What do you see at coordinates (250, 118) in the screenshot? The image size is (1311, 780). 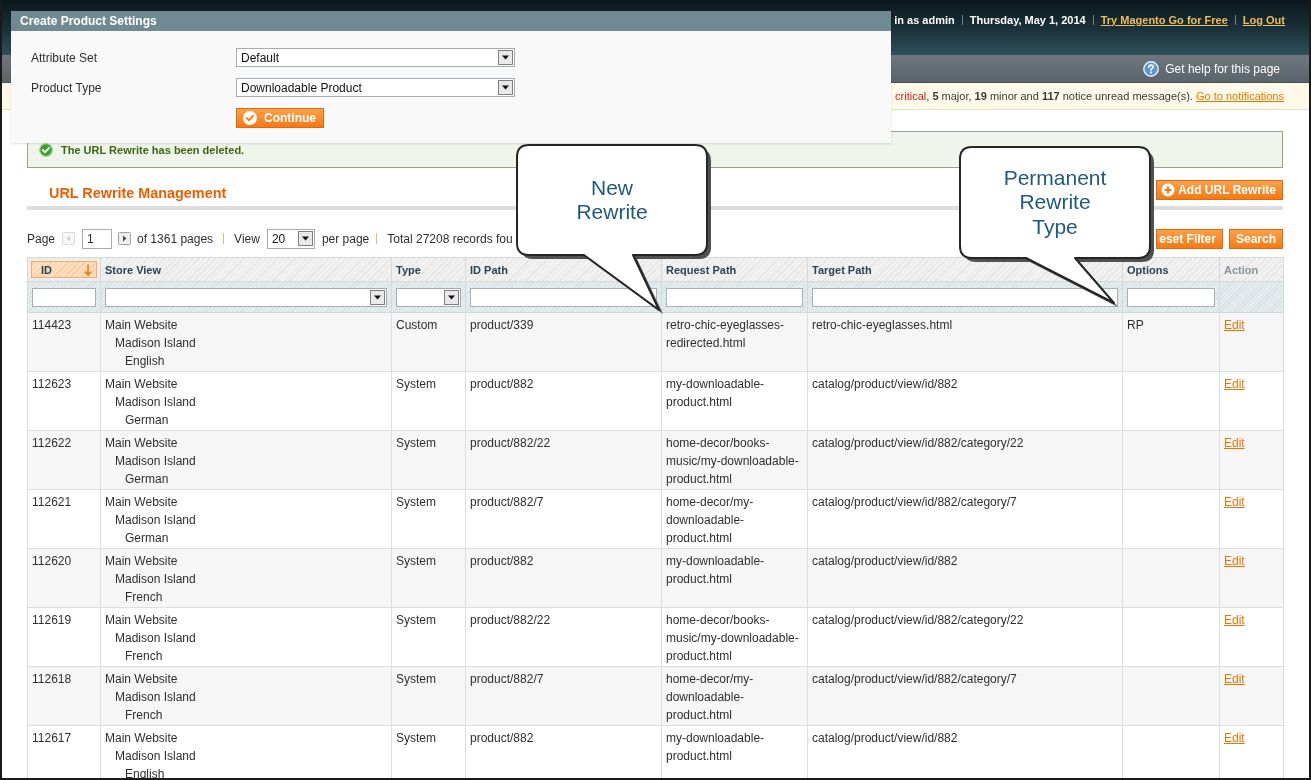 I see `check-circle-icon` at bounding box center [250, 118].